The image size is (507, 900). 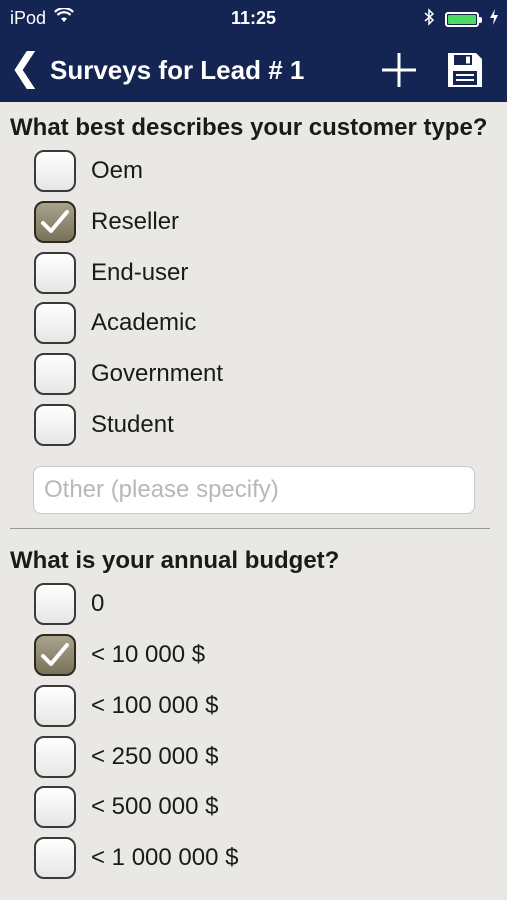 I want to click on add-button, so click(x=399, y=70).